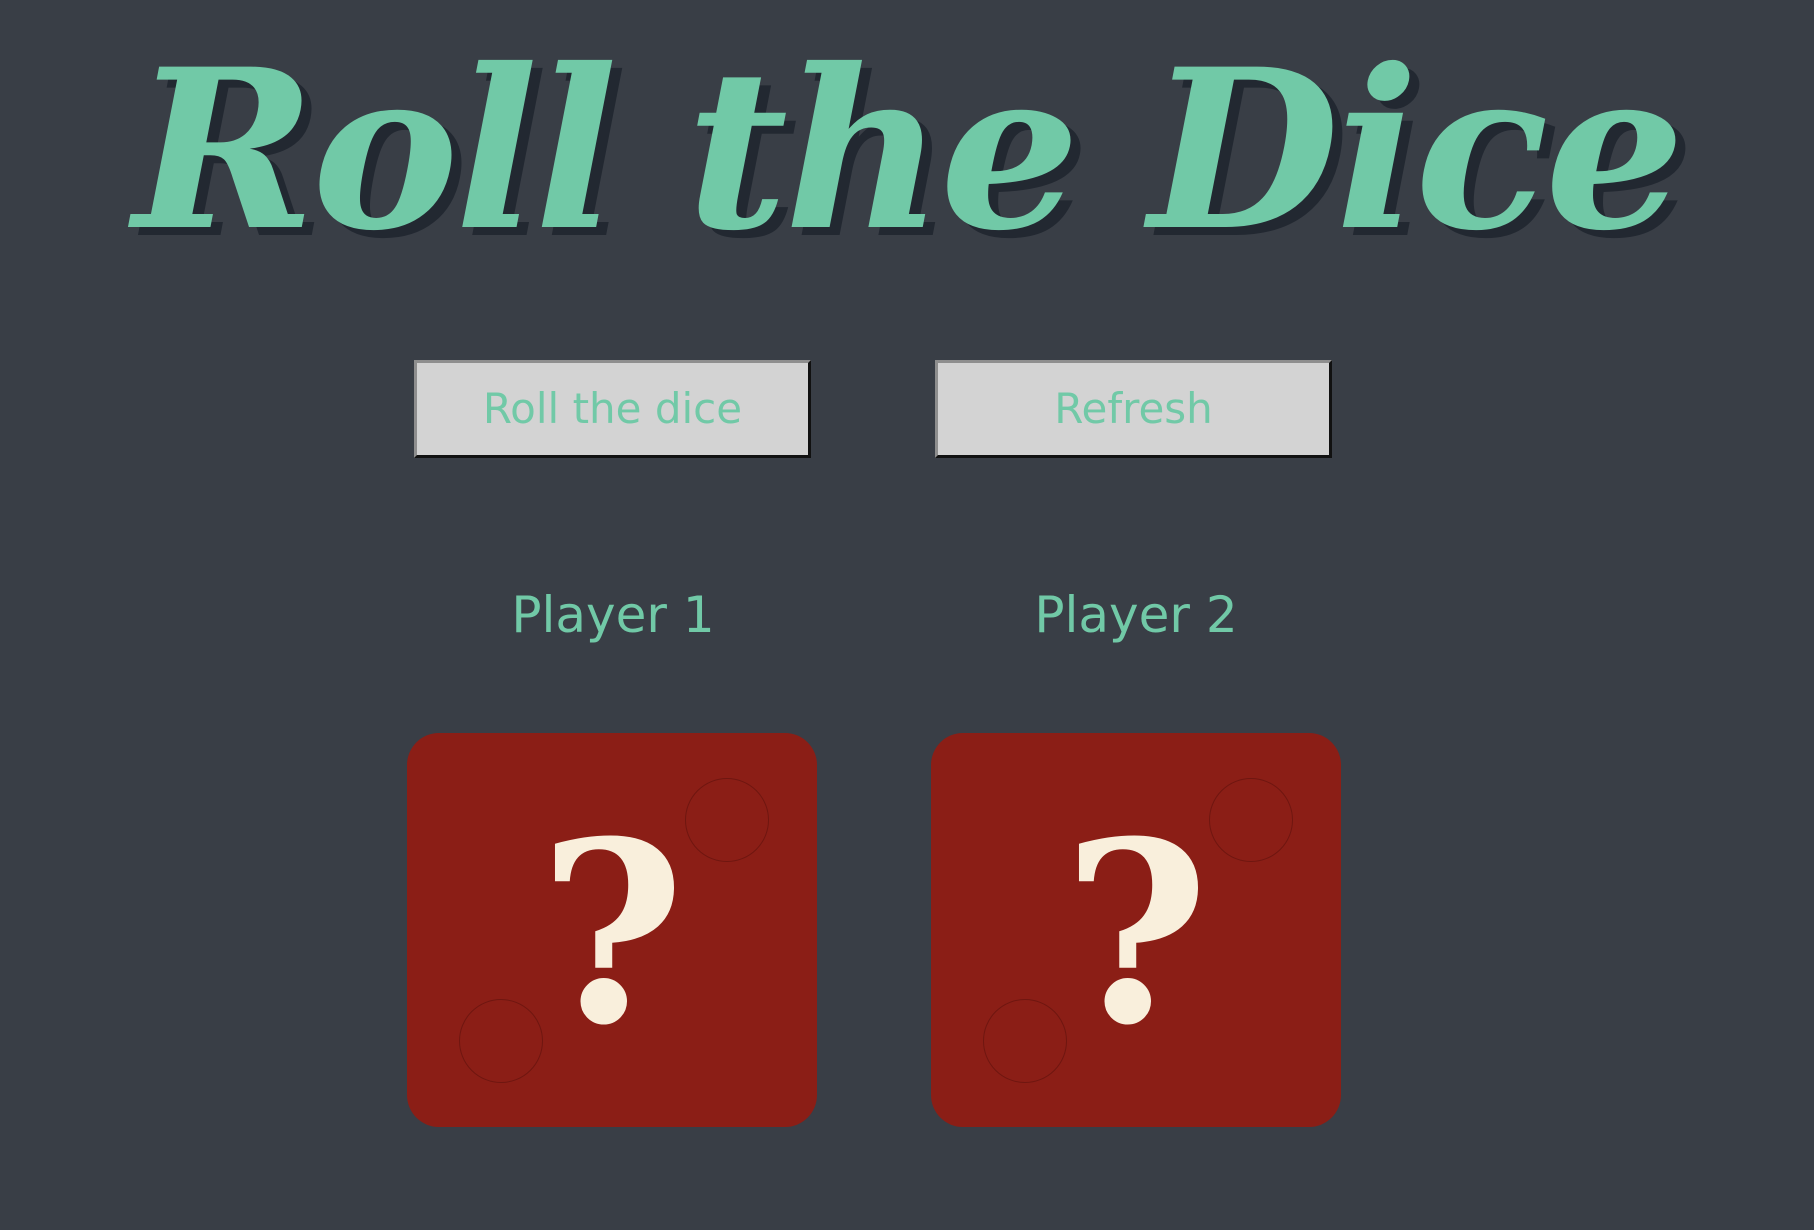 The image size is (1814, 1230). I want to click on player-2-die: ?, so click(1136, 930).